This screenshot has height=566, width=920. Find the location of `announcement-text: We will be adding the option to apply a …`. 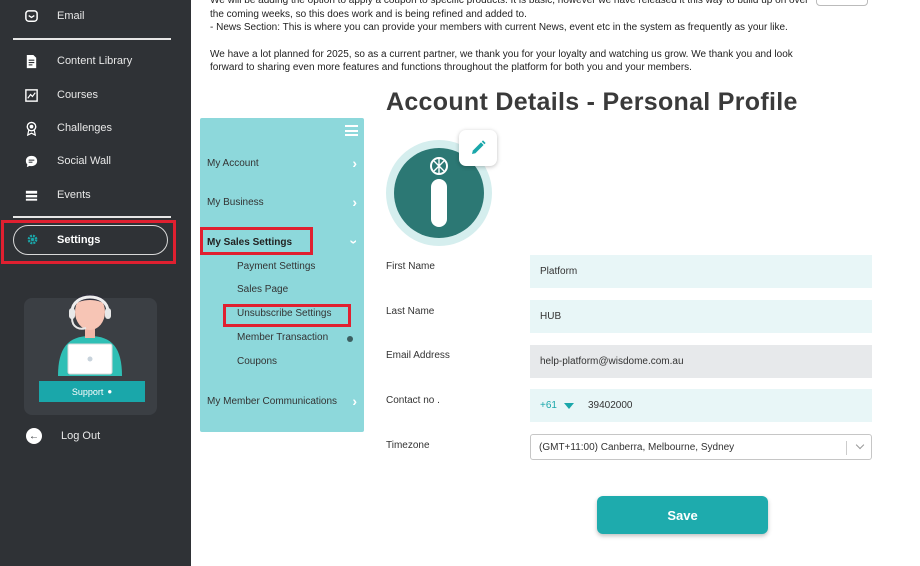

announcement-text: We will be adding the option to apply a … is located at coordinates (510, 44).